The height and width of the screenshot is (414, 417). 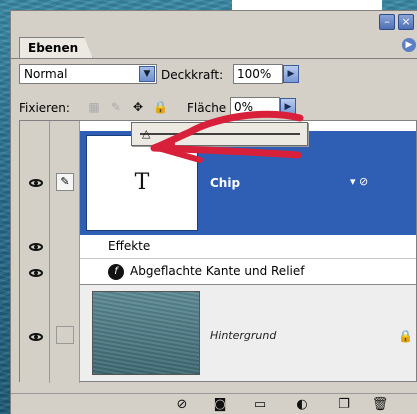 I want to click on opacity-arrow-icon: ▶, so click(x=291, y=74).